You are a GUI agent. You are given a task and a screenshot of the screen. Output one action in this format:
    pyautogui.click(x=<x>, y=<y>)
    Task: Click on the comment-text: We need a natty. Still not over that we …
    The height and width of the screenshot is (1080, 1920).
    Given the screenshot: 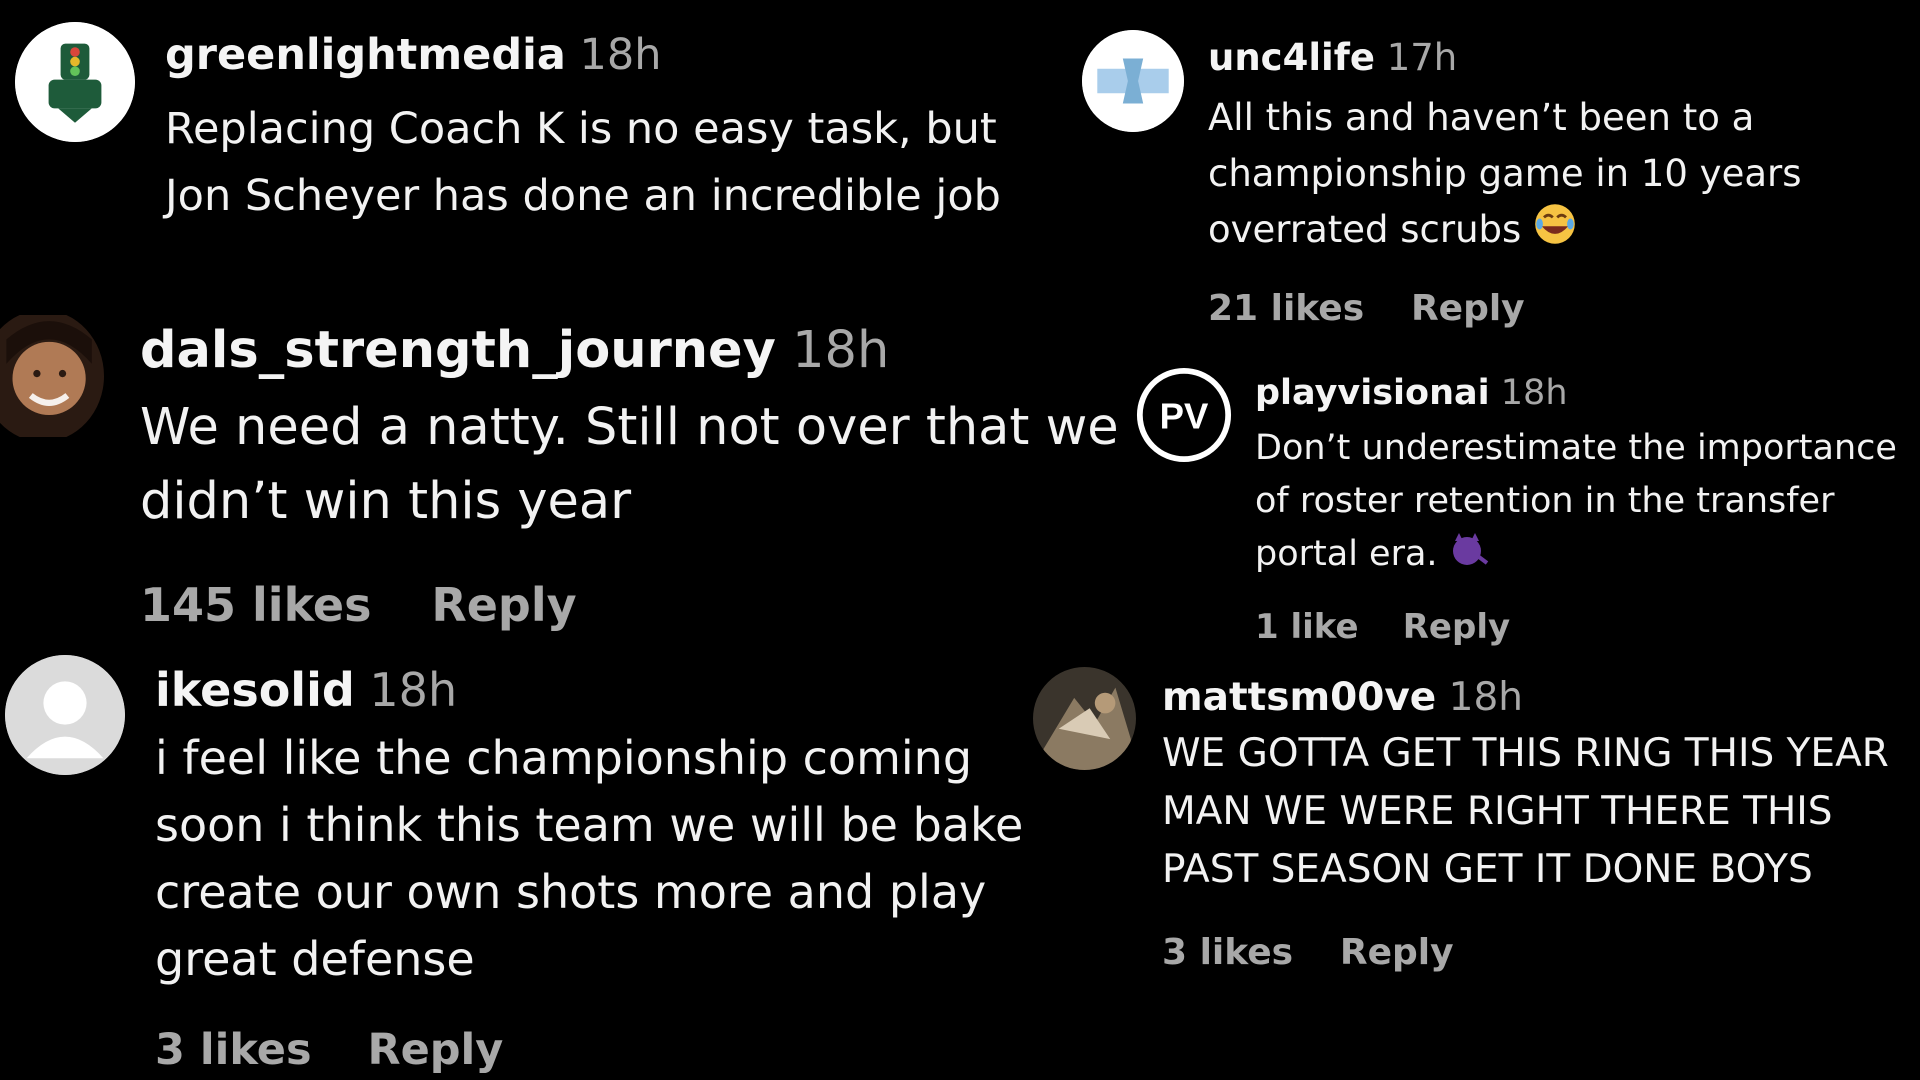 What is the action you would take?
    pyautogui.click(x=629, y=464)
    